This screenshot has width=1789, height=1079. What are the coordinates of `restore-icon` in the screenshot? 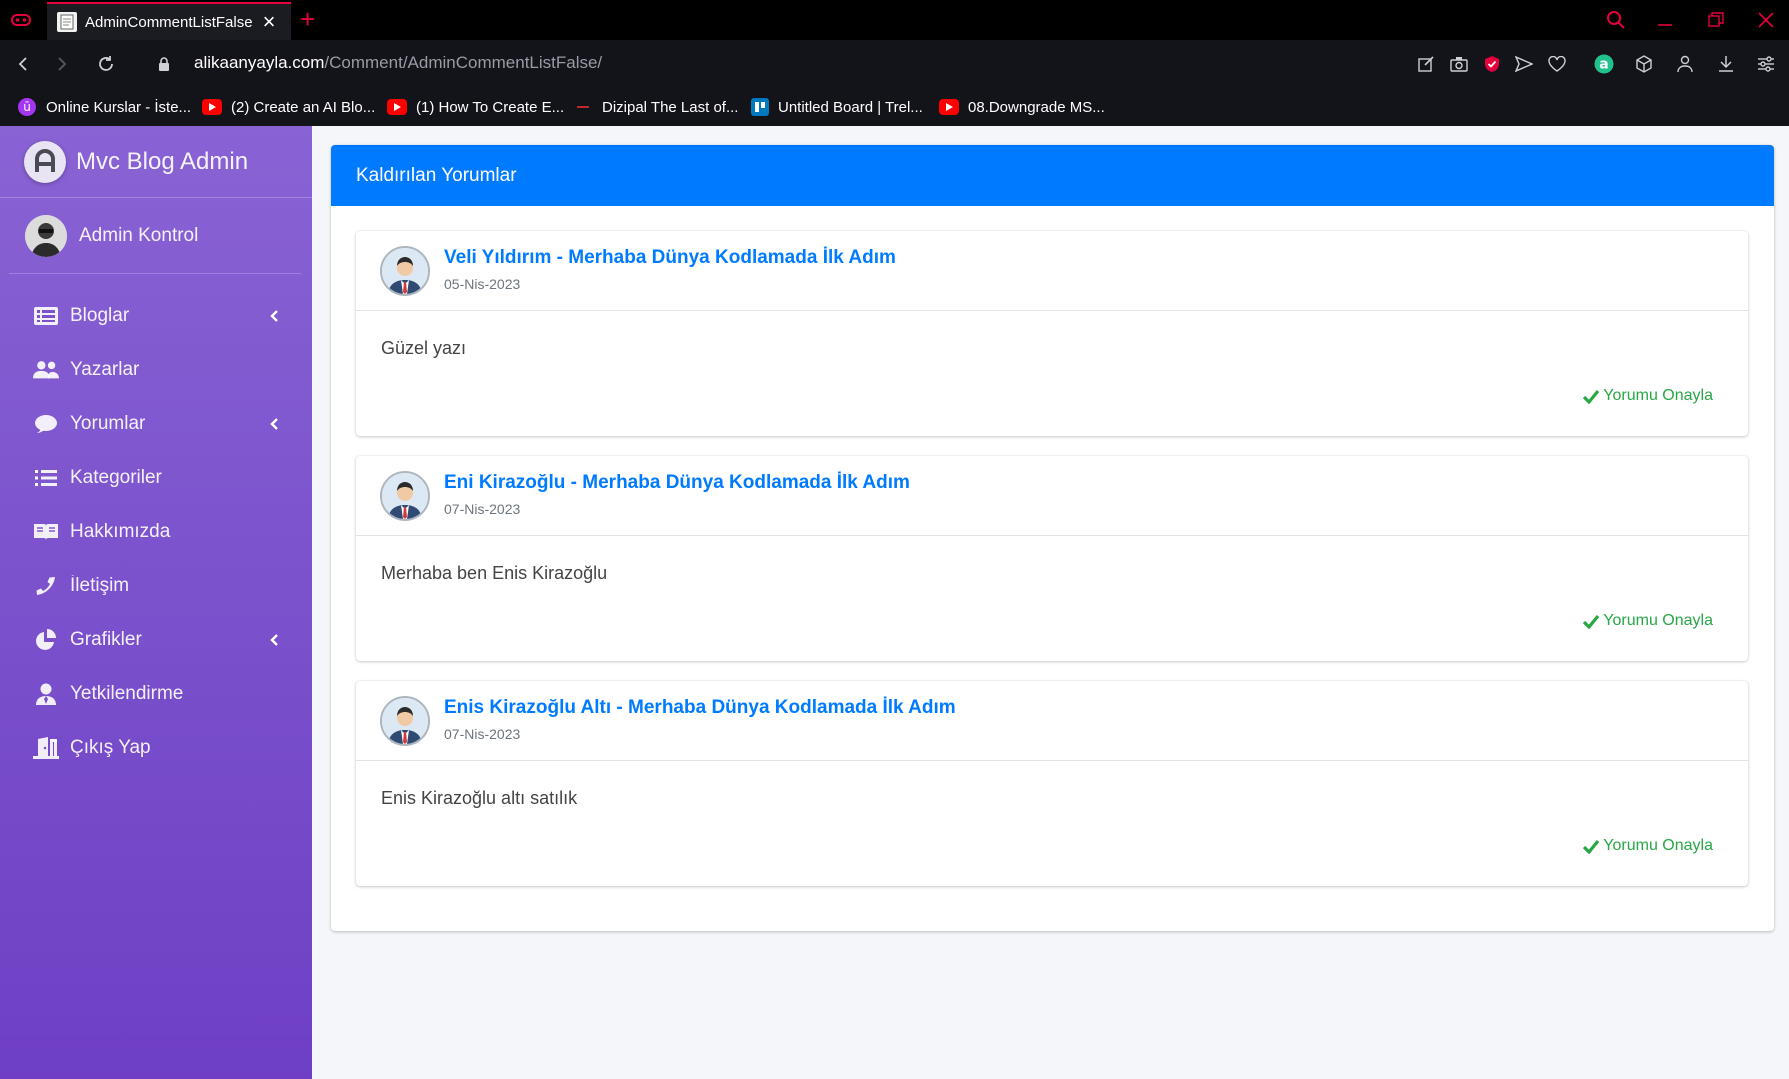 It's located at (1716, 20).